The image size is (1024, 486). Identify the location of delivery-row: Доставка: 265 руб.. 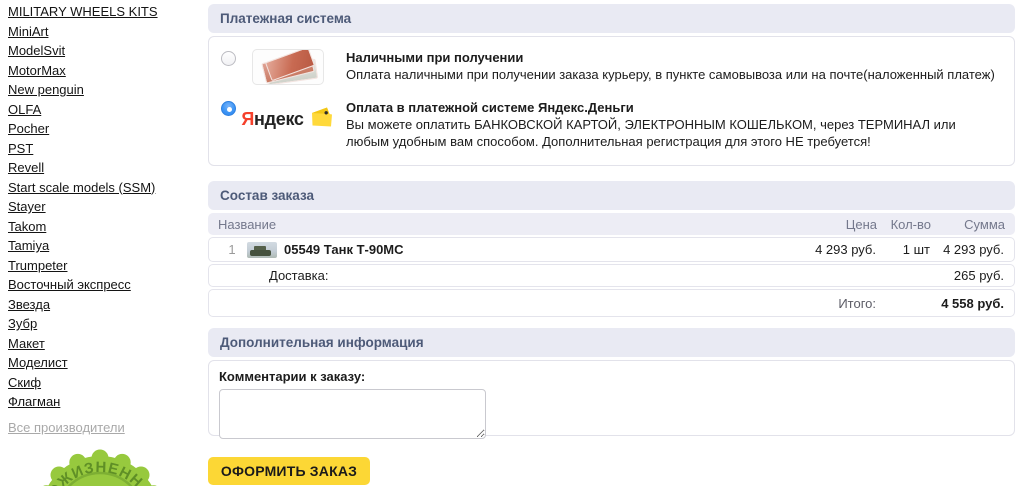
(611, 275).